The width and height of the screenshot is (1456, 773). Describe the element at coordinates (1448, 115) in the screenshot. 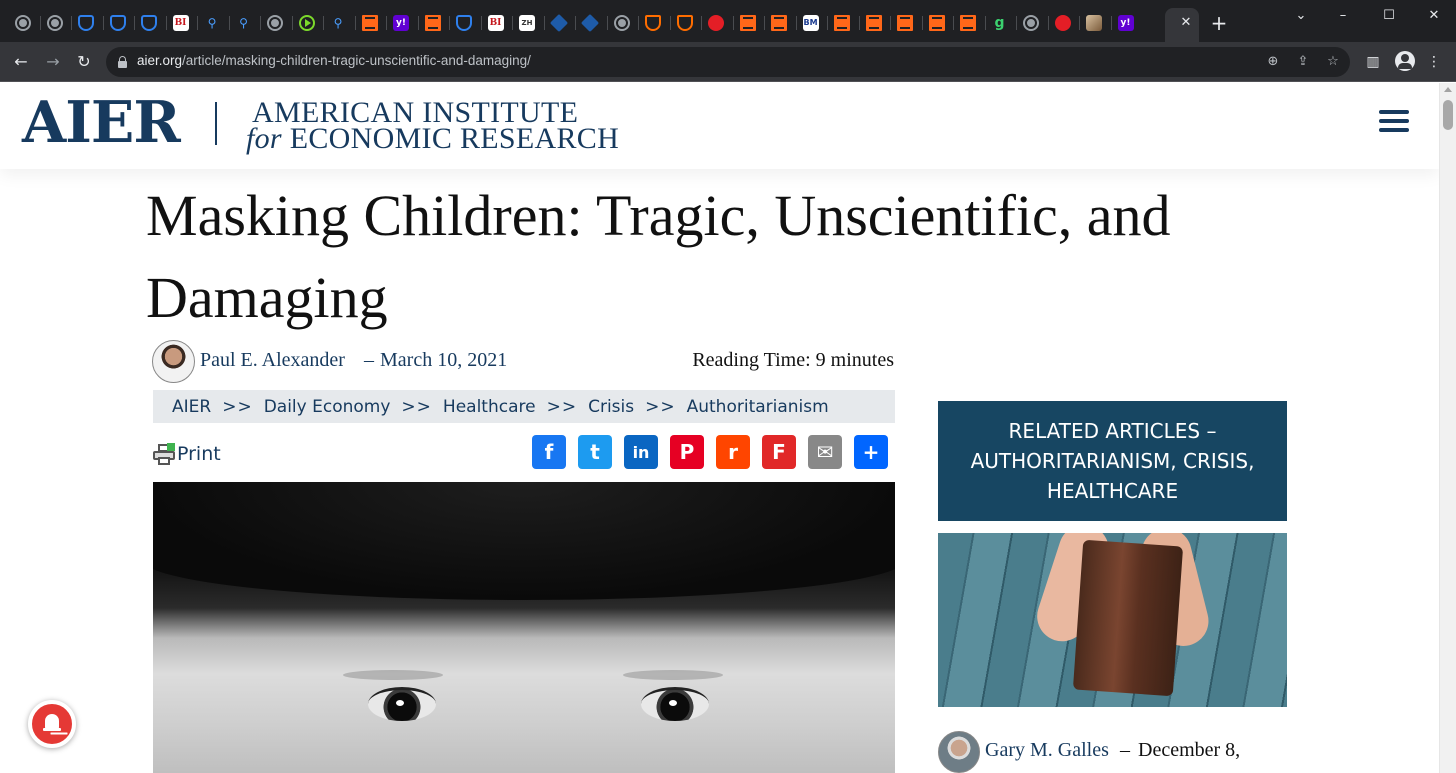

I see `scrollbar-thumb` at that location.